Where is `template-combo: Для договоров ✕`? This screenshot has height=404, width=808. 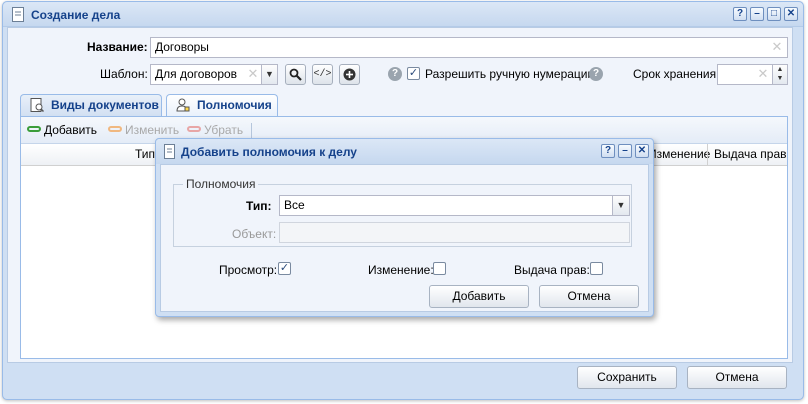
template-combo: Для договоров ✕ is located at coordinates (206, 74).